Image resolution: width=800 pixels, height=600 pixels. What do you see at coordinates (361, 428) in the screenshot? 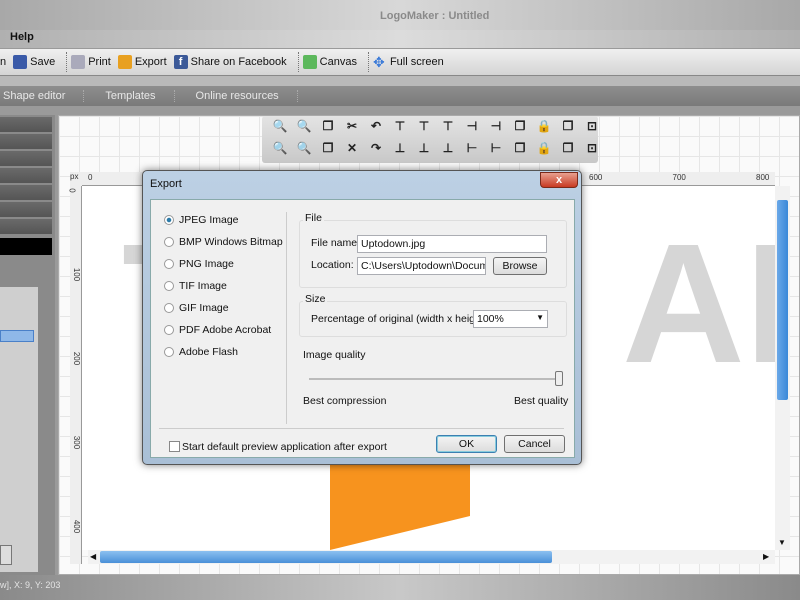
I see `divider` at bounding box center [361, 428].